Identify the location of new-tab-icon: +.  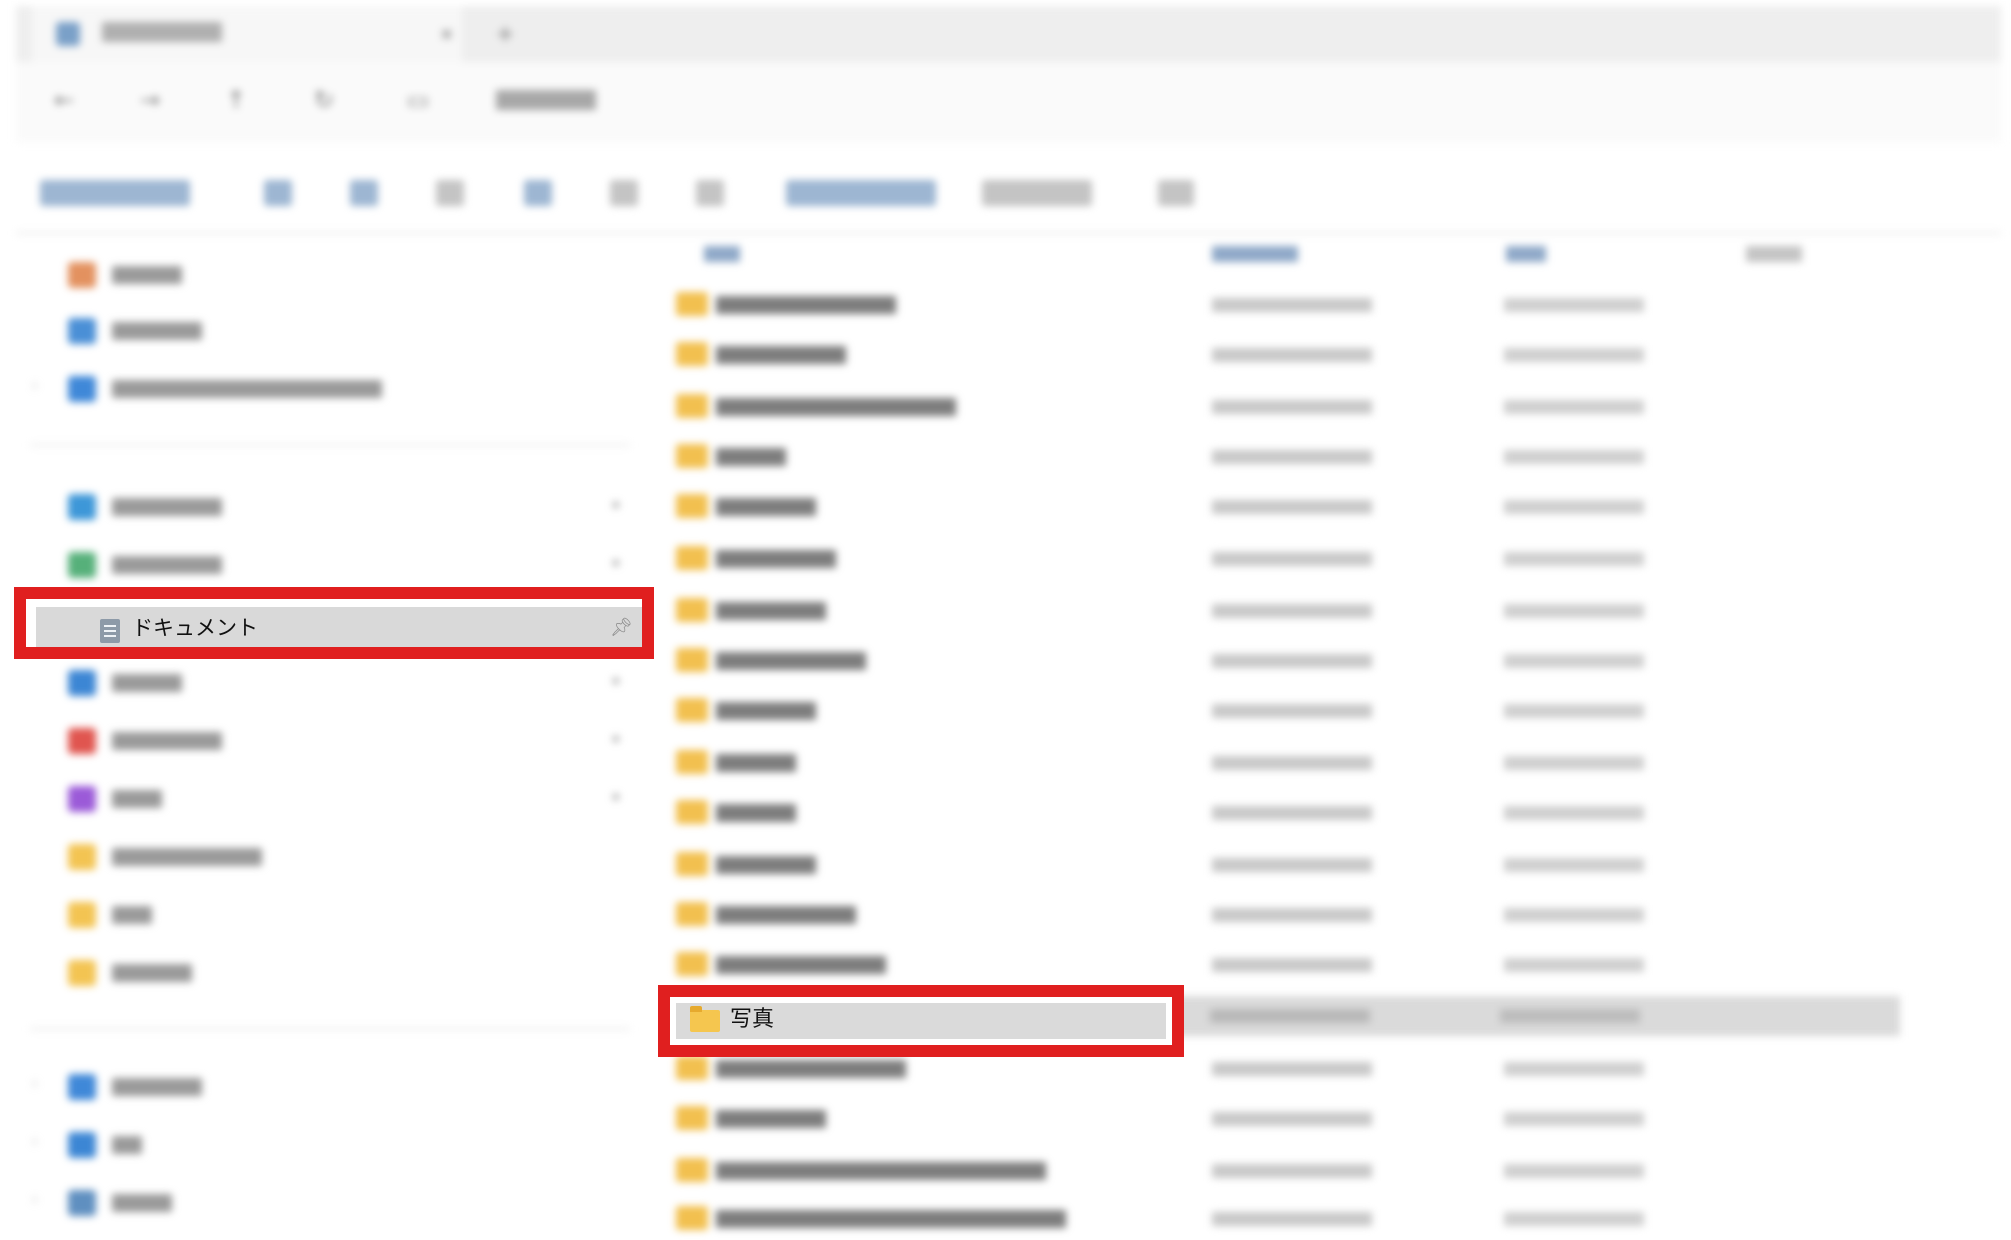
(506, 35).